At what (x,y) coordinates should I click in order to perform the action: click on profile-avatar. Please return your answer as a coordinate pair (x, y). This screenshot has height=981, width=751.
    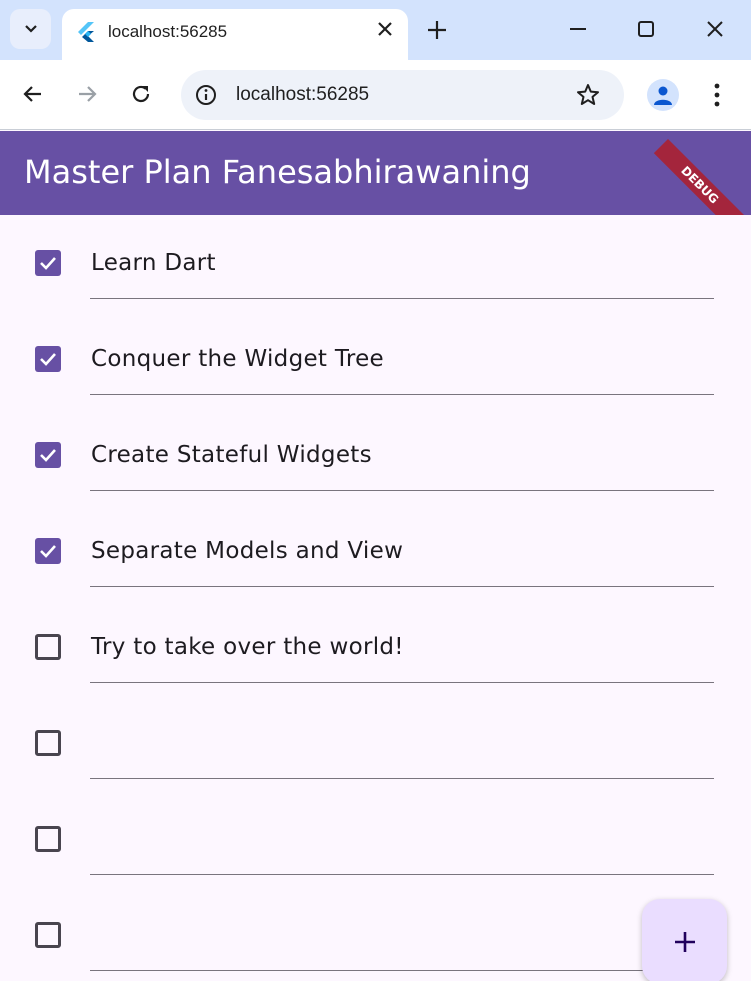
    Looking at the image, I should click on (663, 95).